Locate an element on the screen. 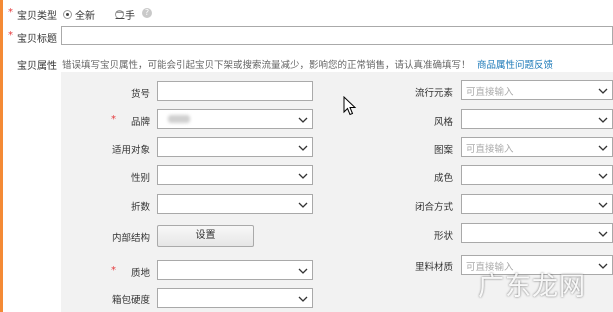 This screenshot has height=312, width=613. style-select is located at coordinates (537, 119).